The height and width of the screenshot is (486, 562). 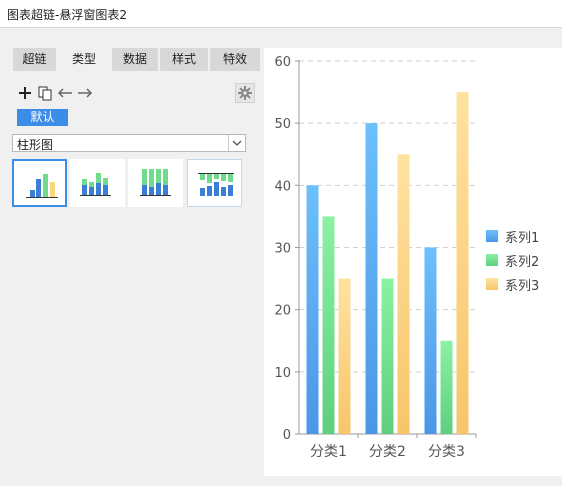 I want to click on legend-label: 系列2, so click(x=522, y=262).